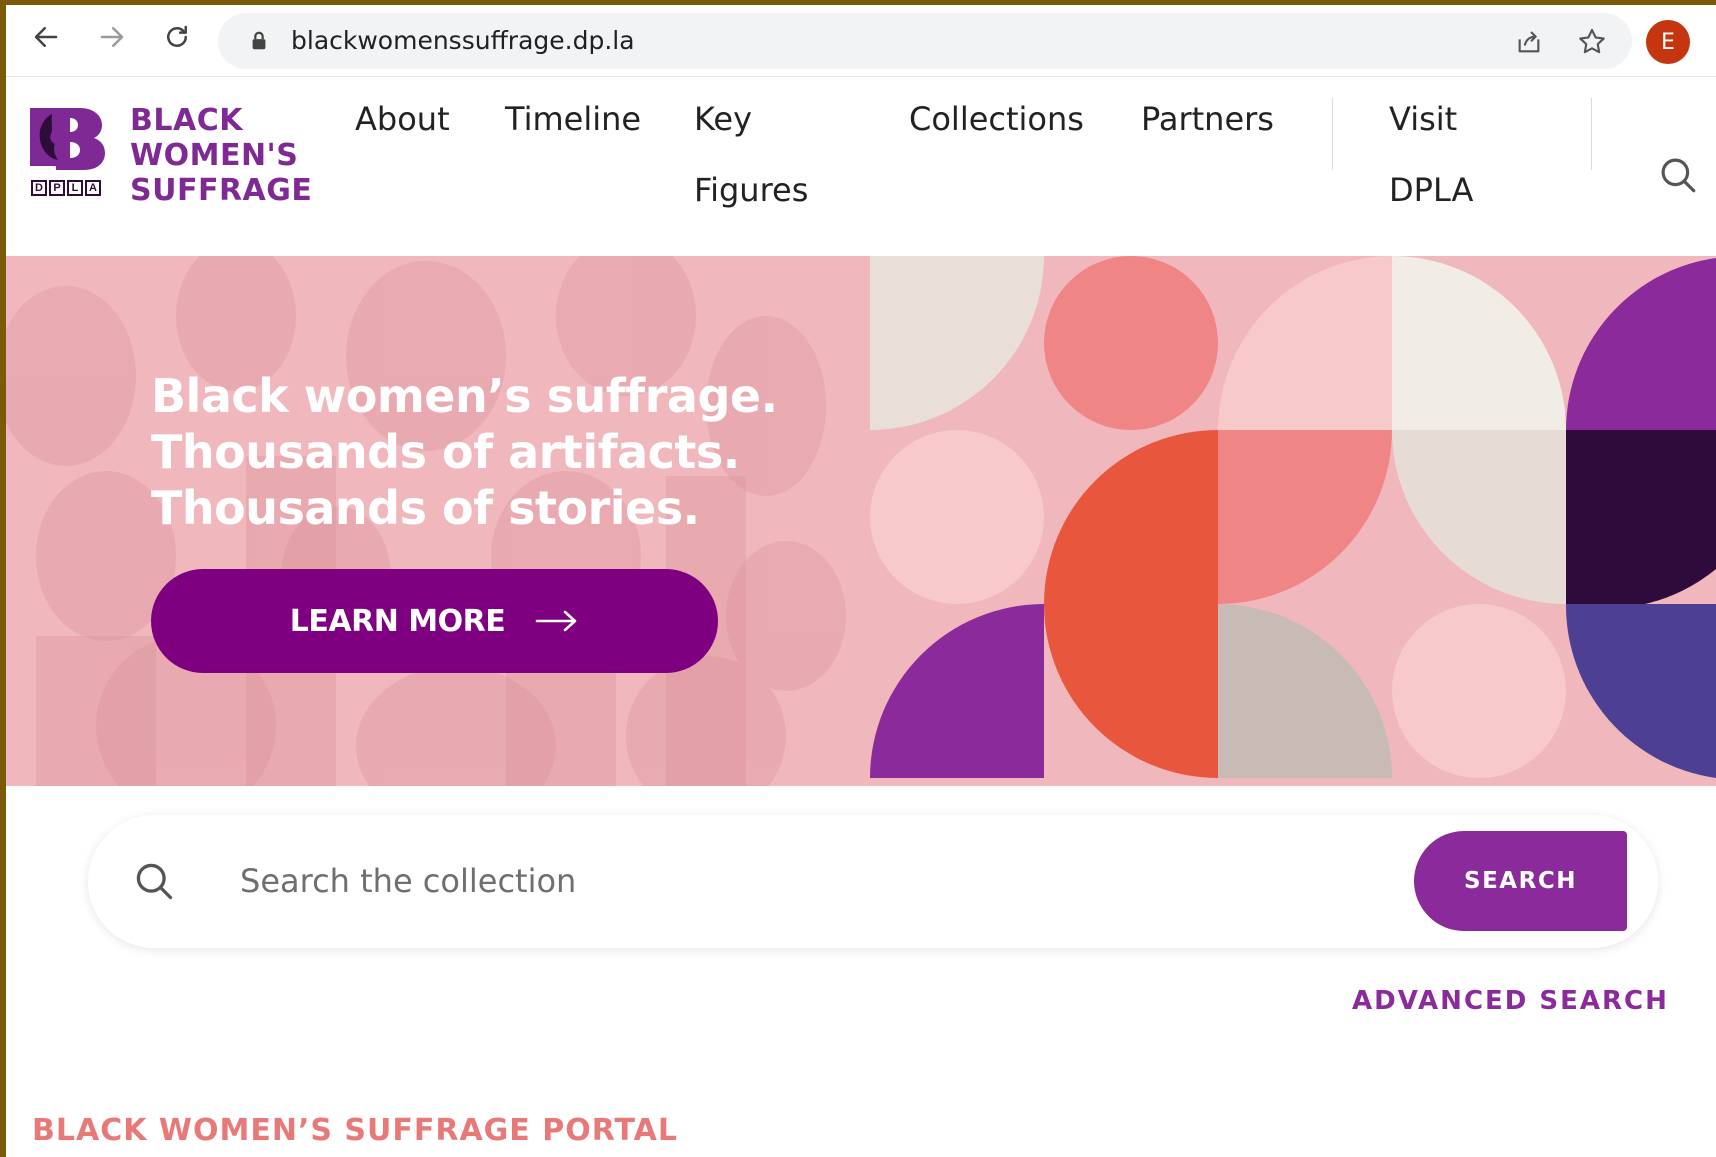  I want to click on reload-icon, so click(177, 36).